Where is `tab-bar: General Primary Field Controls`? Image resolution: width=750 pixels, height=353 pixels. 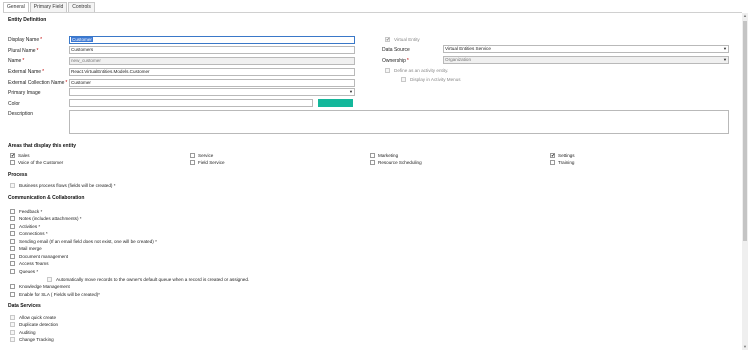
tab-bar: General Primary Field Controls is located at coordinates (49, 7).